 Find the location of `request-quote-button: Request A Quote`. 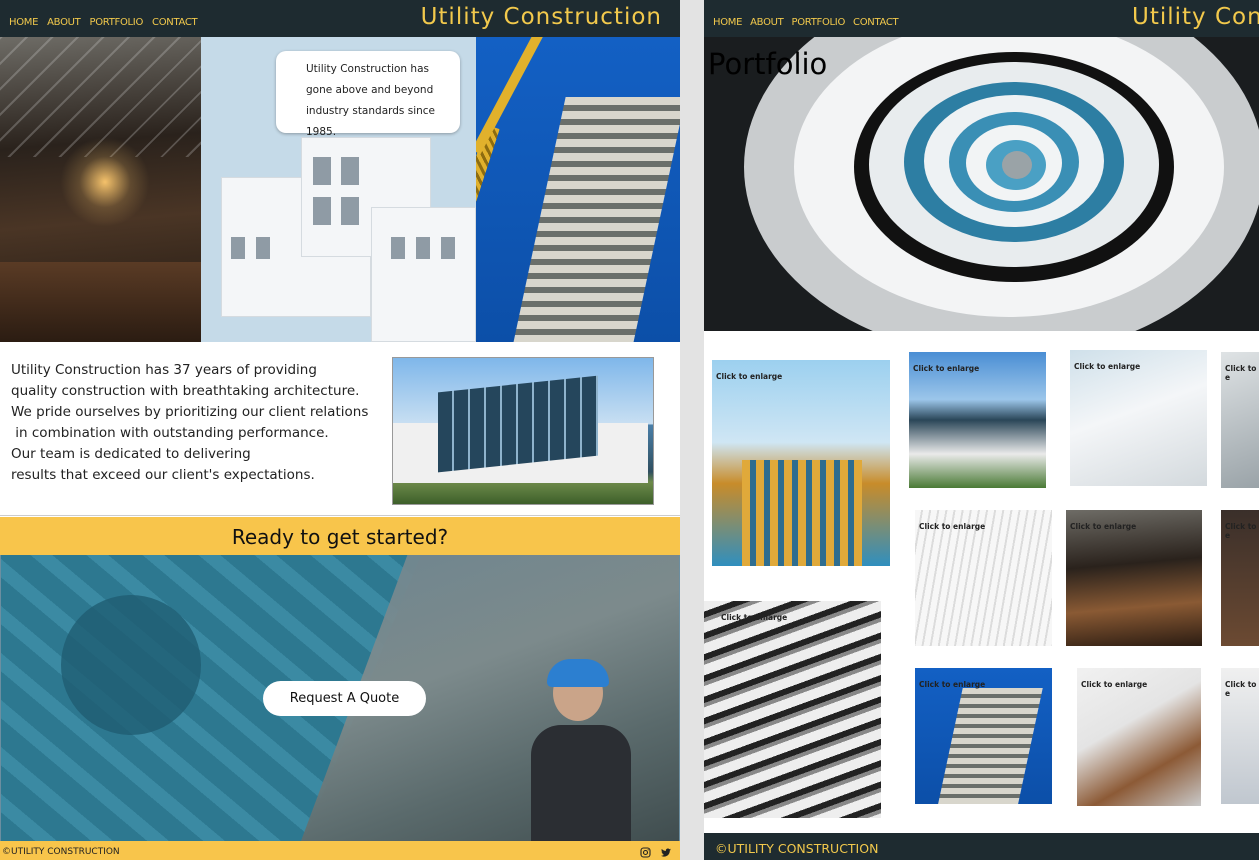

request-quote-button: Request A Quote is located at coordinates (344, 698).